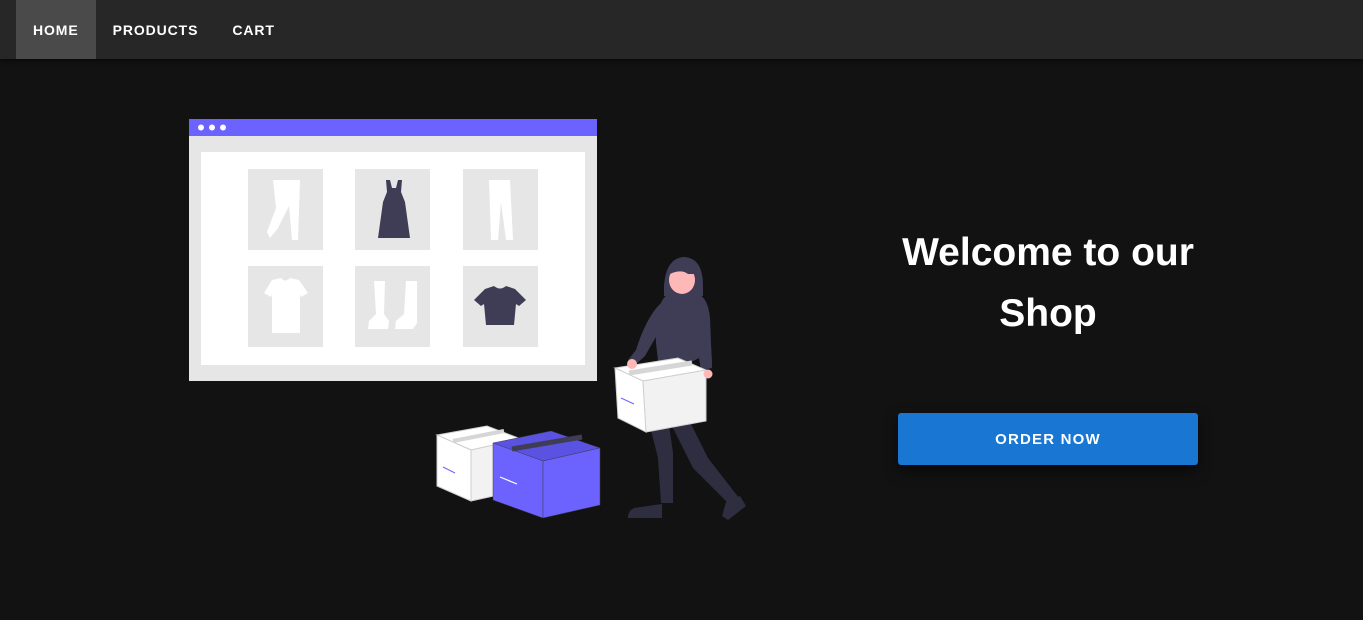 Image resolution: width=1363 pixels, height=620 pixels. Describe the element at coordinates (681, 29) in the screenshot. I see `top-navbar: HOME PRODUCTS CART` at that location.